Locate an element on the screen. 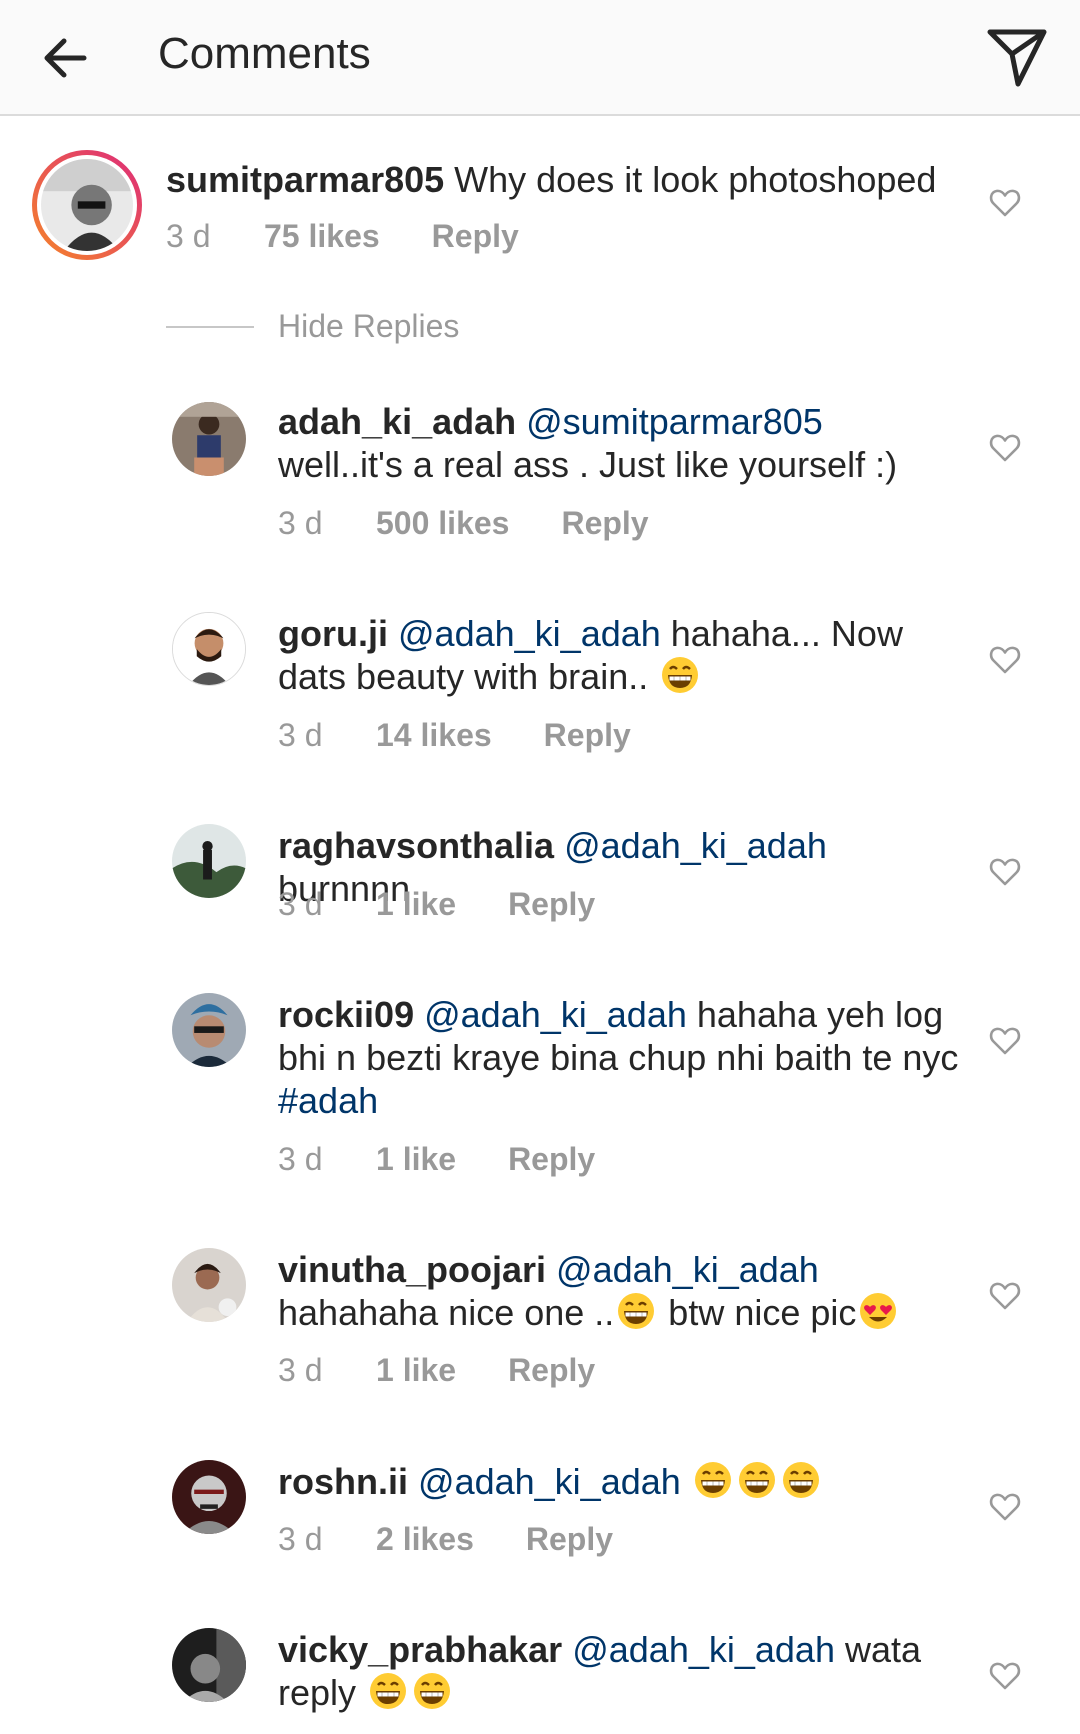 The image size is (1080, 1734). reply-username: vinutha_poojari is located at coordinates (412, 1269).